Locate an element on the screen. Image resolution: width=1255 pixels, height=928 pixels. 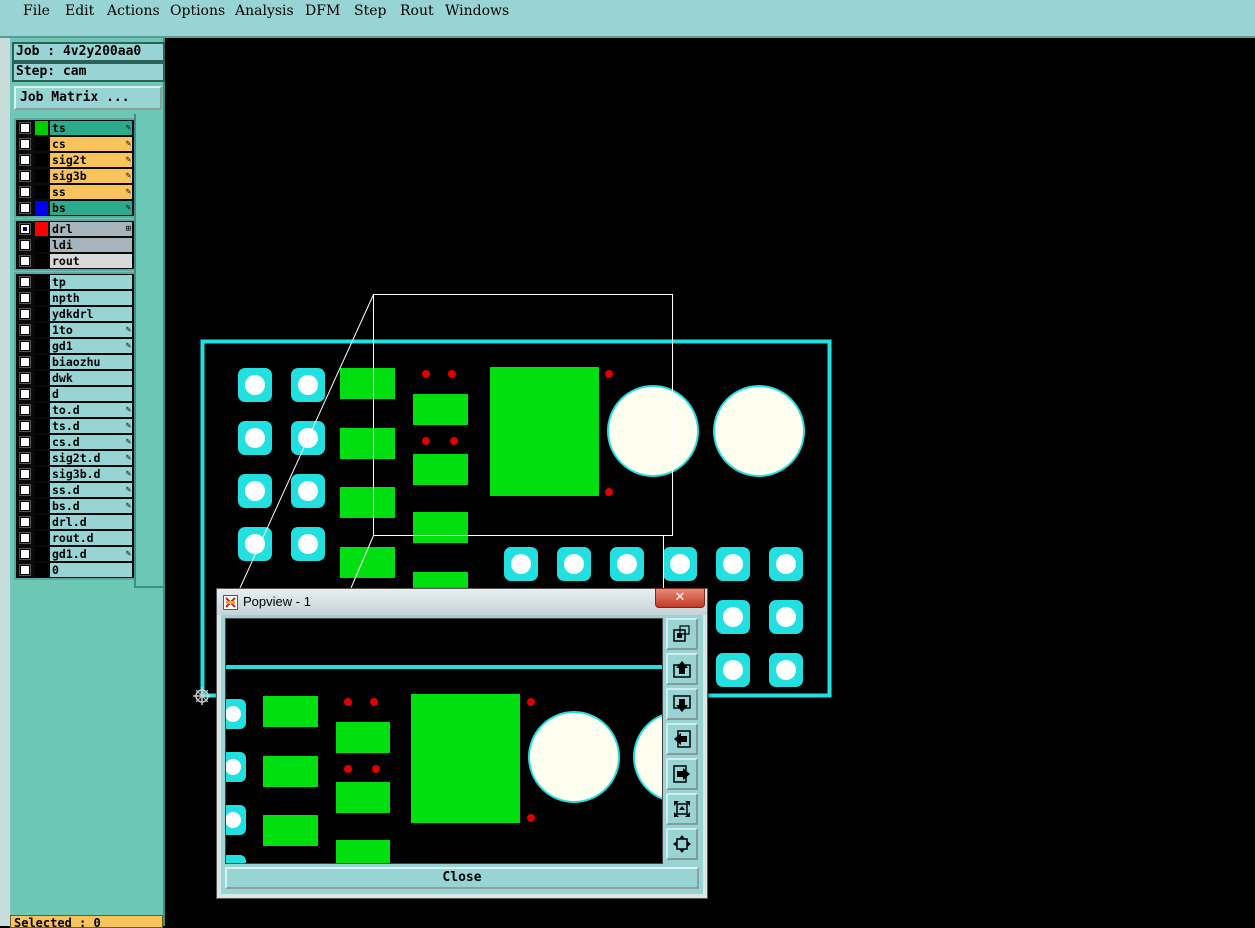
popview-titlebar: Popview - 1 is located at coordinates (462, 602).